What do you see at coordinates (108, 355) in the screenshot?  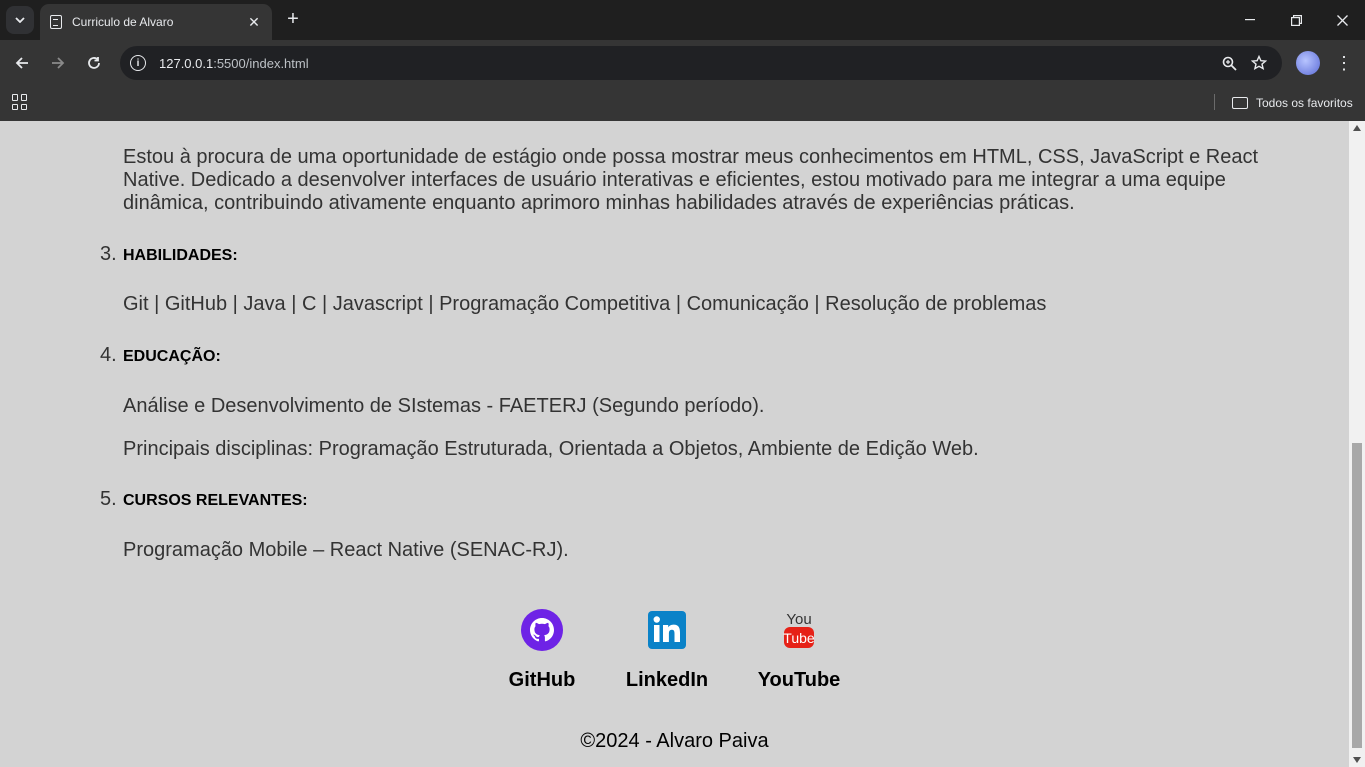 I see `section-number: 4.` at bounding box center [108, 355].